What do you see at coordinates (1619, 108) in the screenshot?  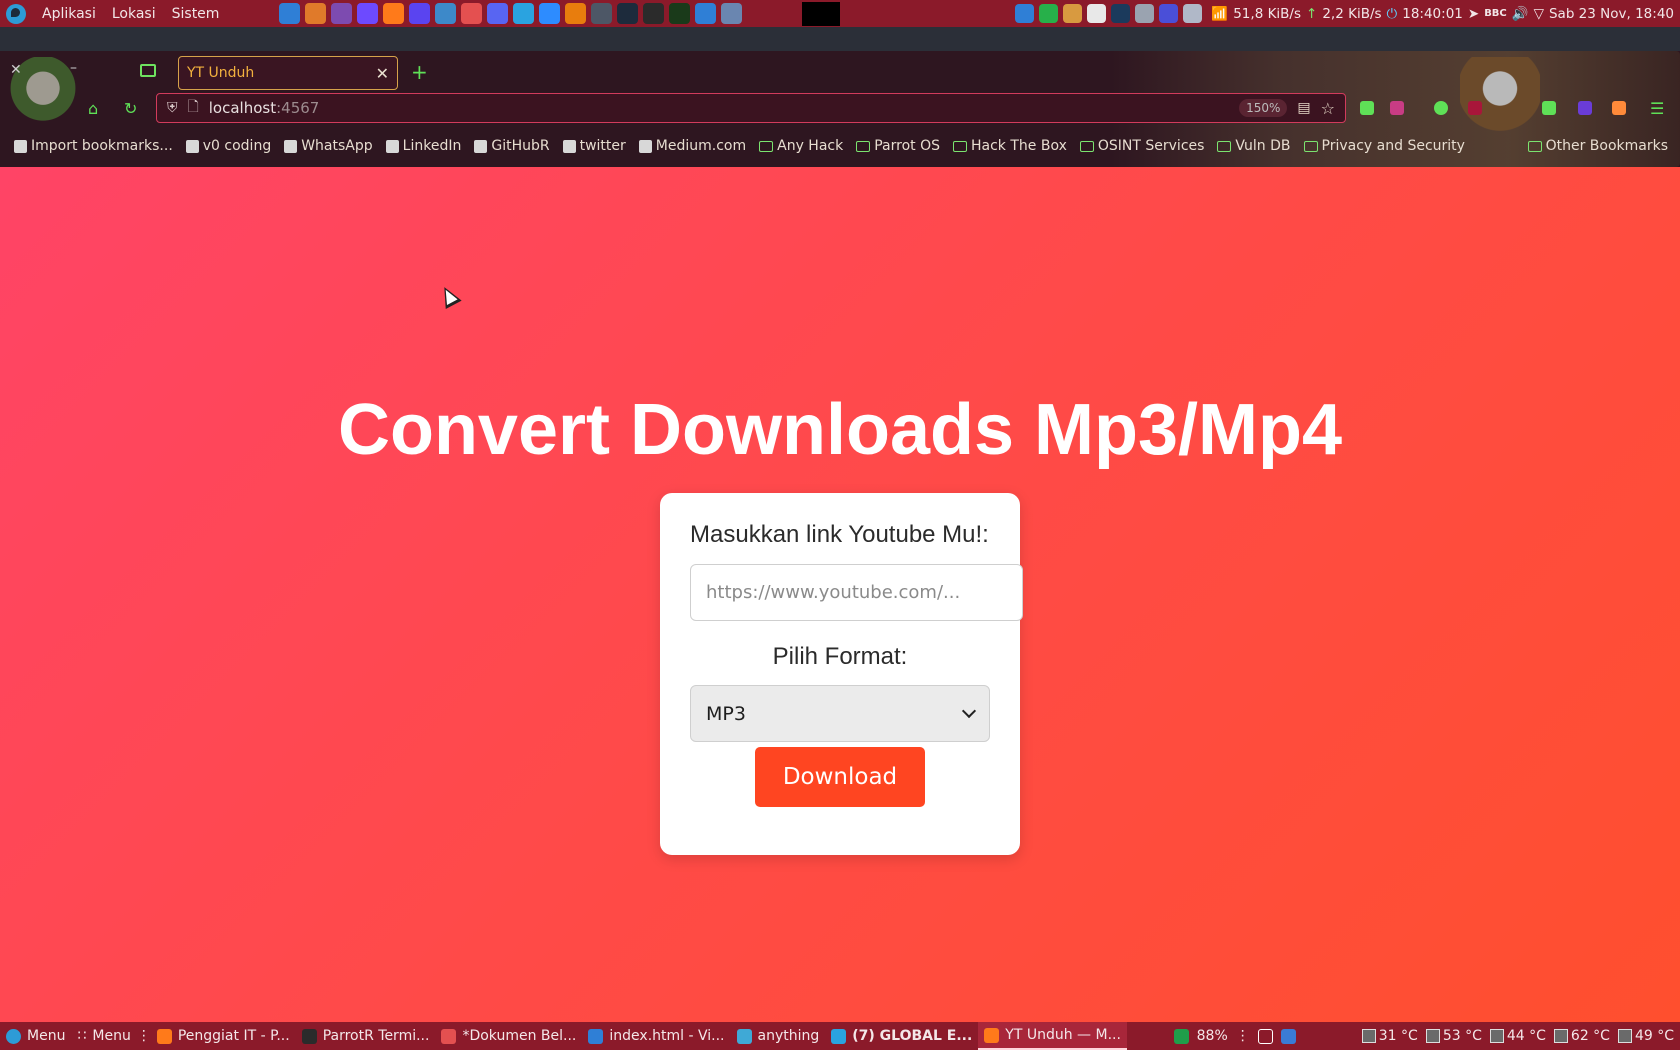 I see `extension-fox-icon` at bounding box center [1619, 108].